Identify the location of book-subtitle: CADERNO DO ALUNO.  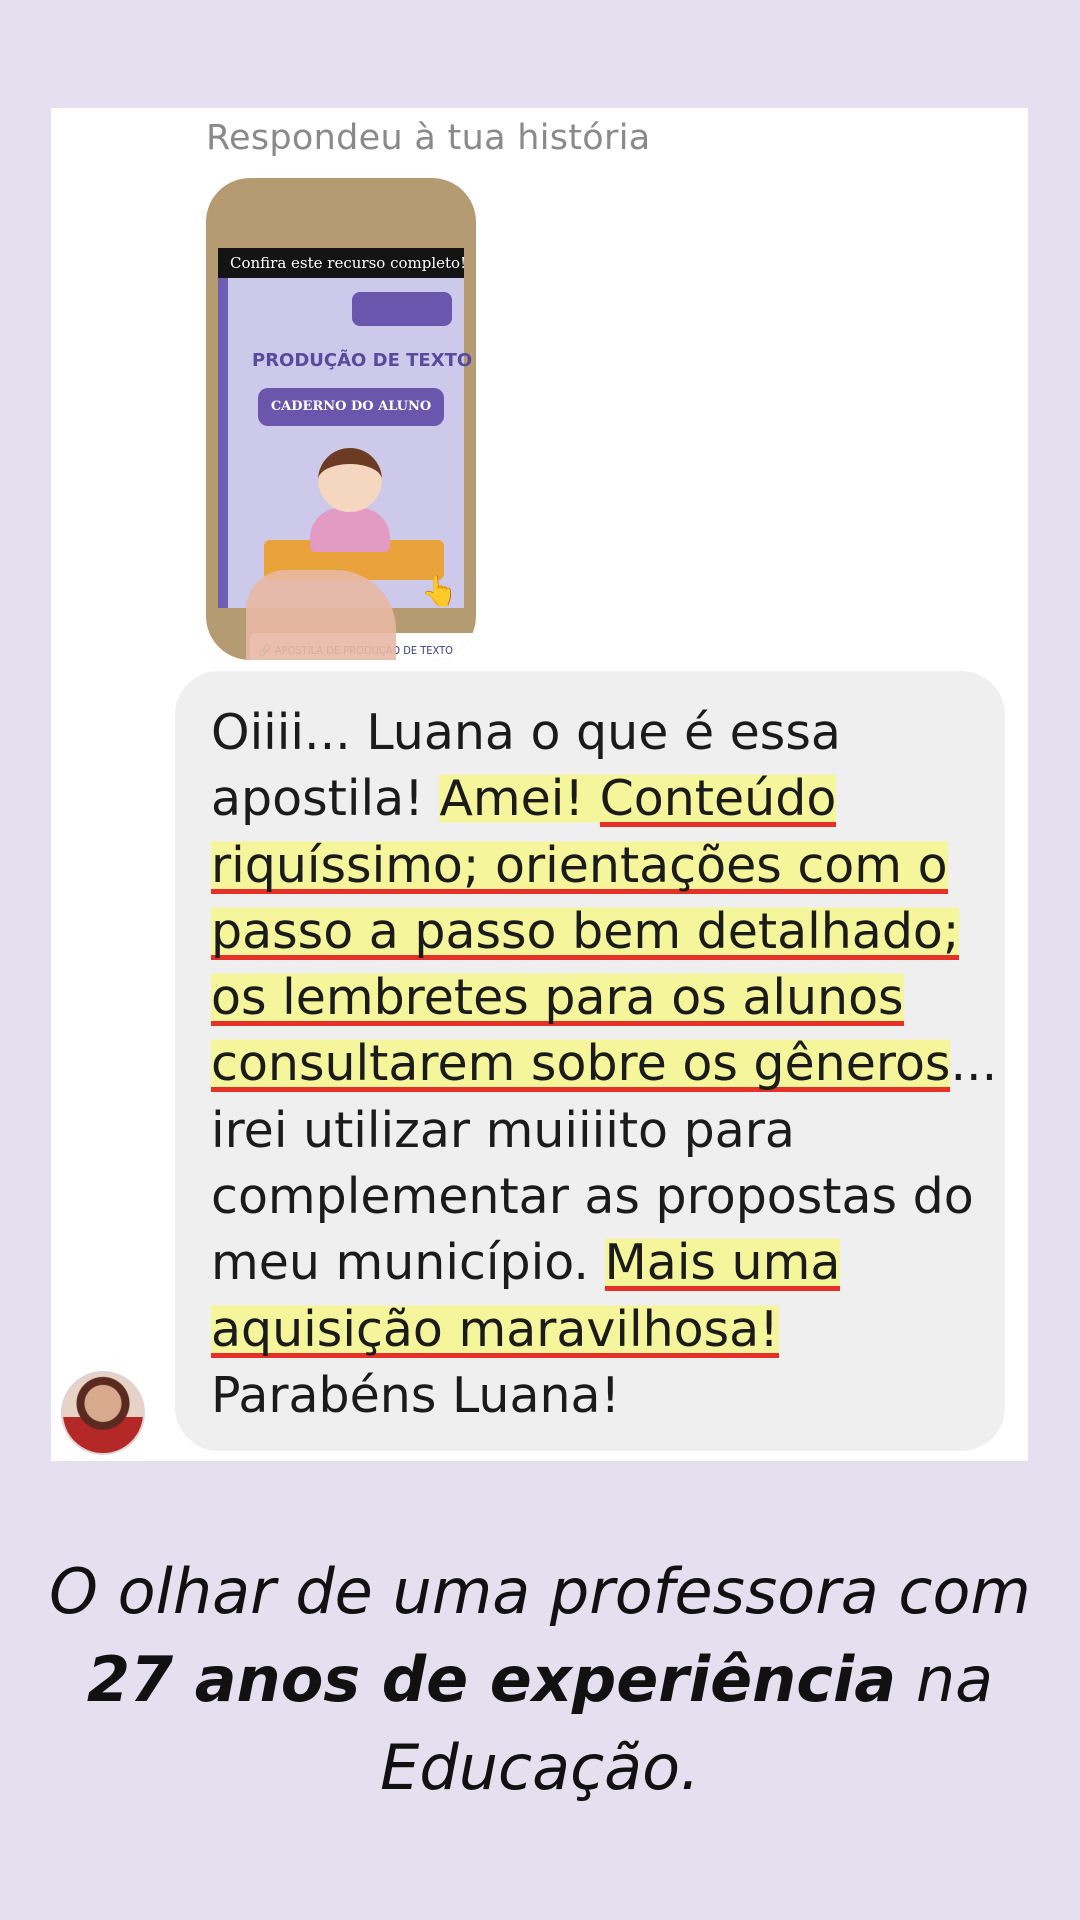
(351, 407).